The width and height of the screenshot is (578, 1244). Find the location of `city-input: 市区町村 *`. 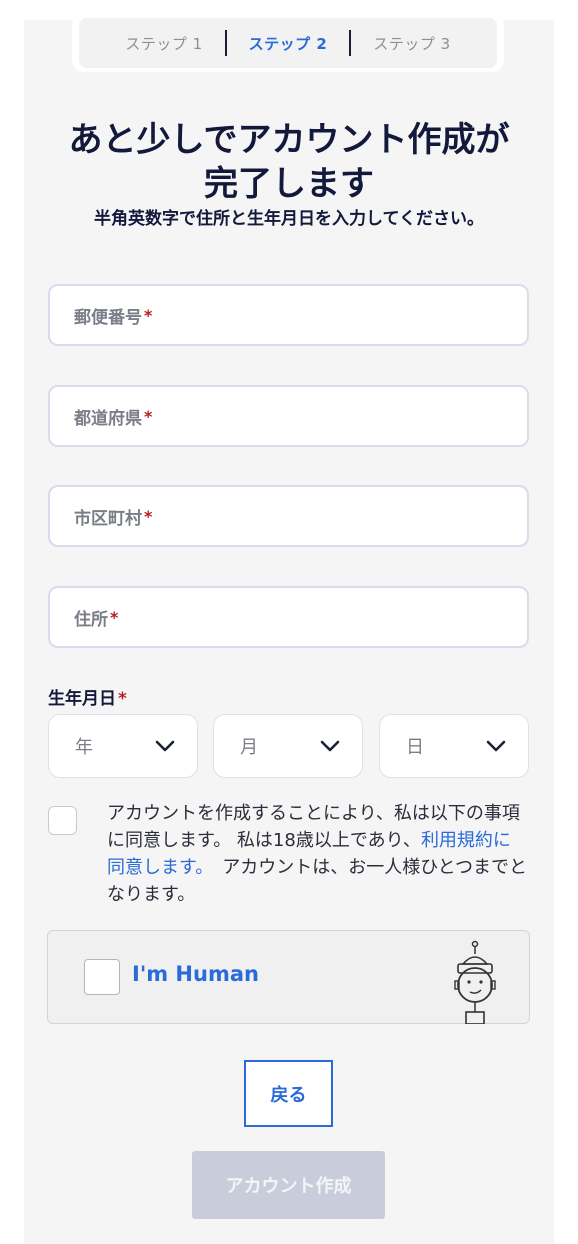

city-input: 市区町村 * is located at coordinates (288, 516).